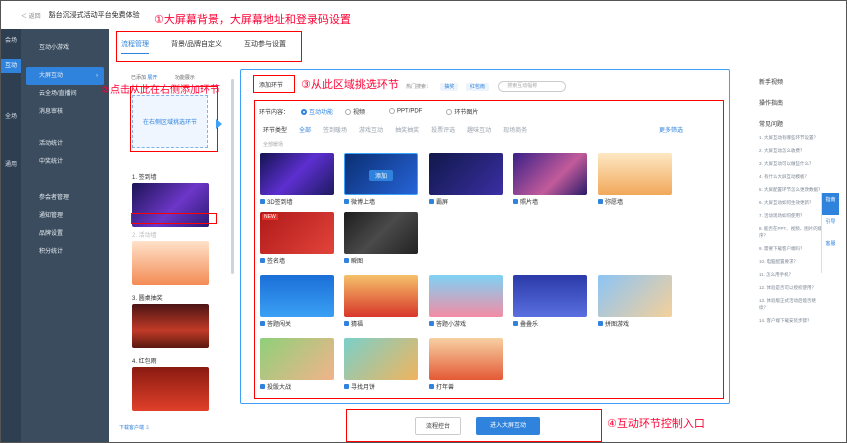  Describe the element at coordinates (31, 15) in the screenshot. I see `back-link: ＜ 返回` at that location.